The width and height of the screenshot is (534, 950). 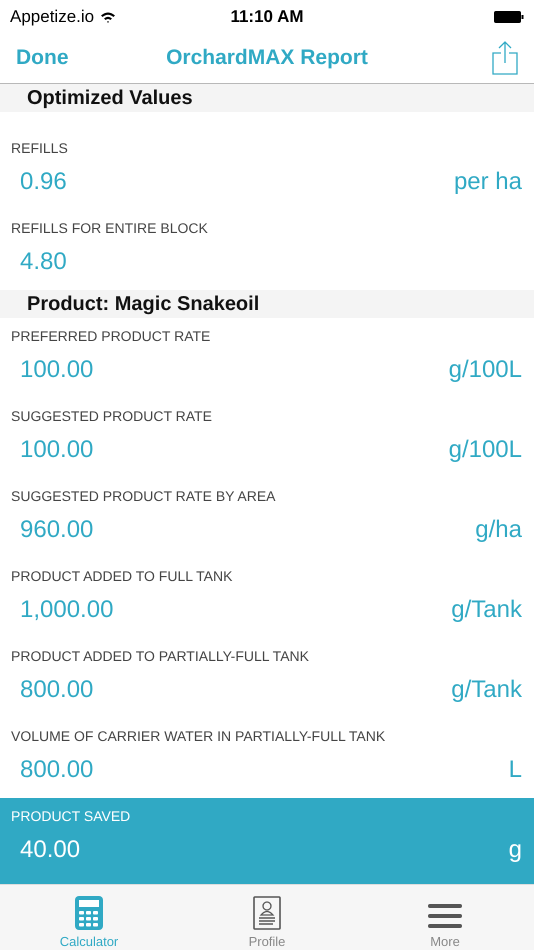 I want to click on calculator-icon, so click(x=89, y=913).